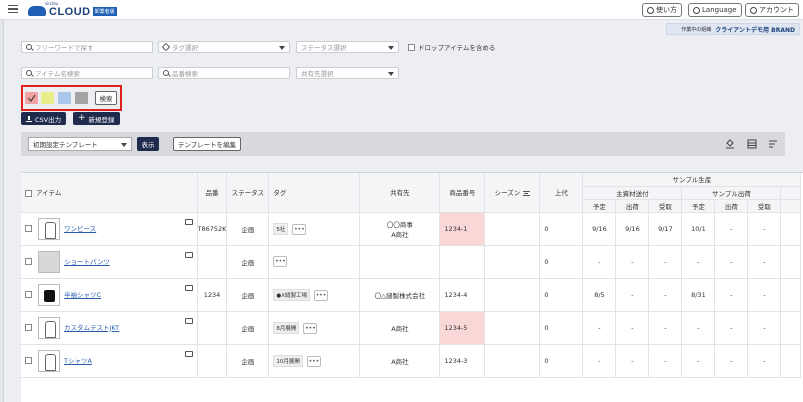  I want to click on tag-cell: ●X縫製工場 •••, so click(314, 295).